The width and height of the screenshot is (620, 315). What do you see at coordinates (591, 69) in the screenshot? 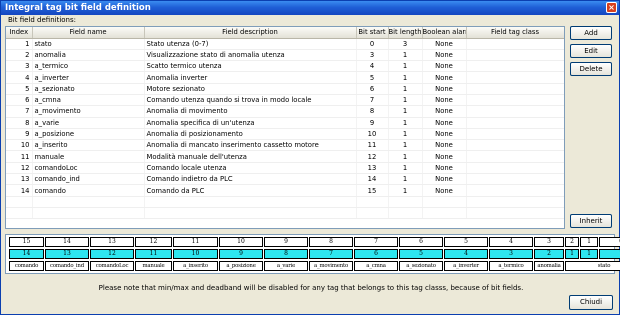
I see `delete-button: Delete` at bounding box center [591, 69].